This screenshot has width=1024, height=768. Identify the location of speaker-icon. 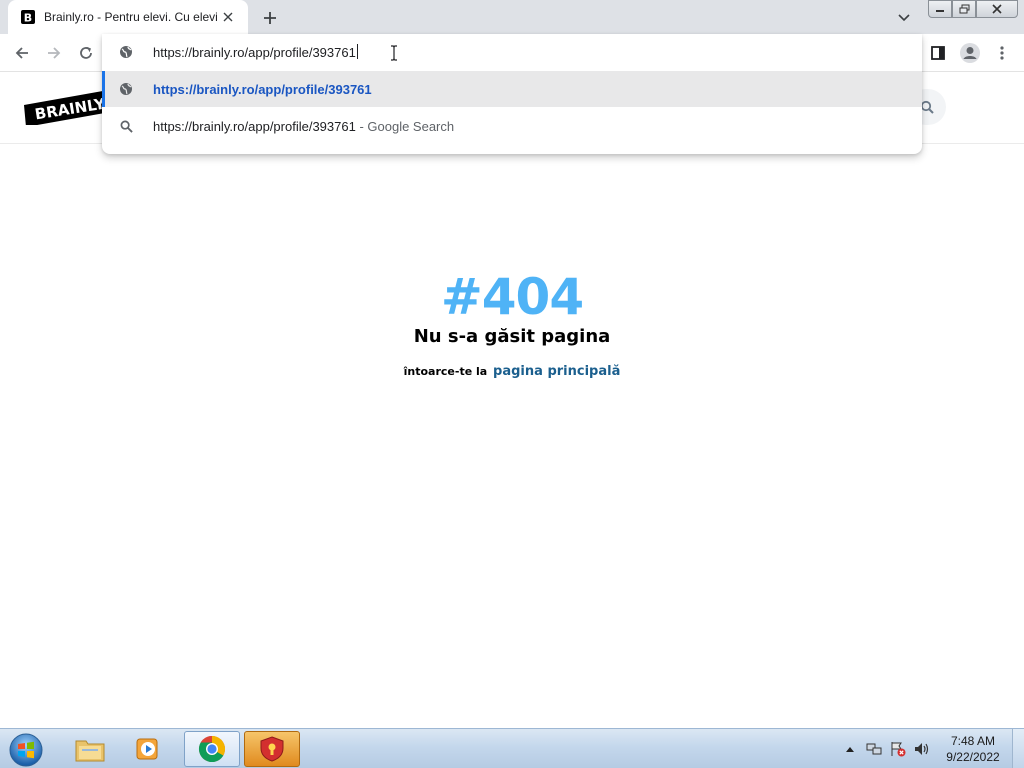
(922, 749).